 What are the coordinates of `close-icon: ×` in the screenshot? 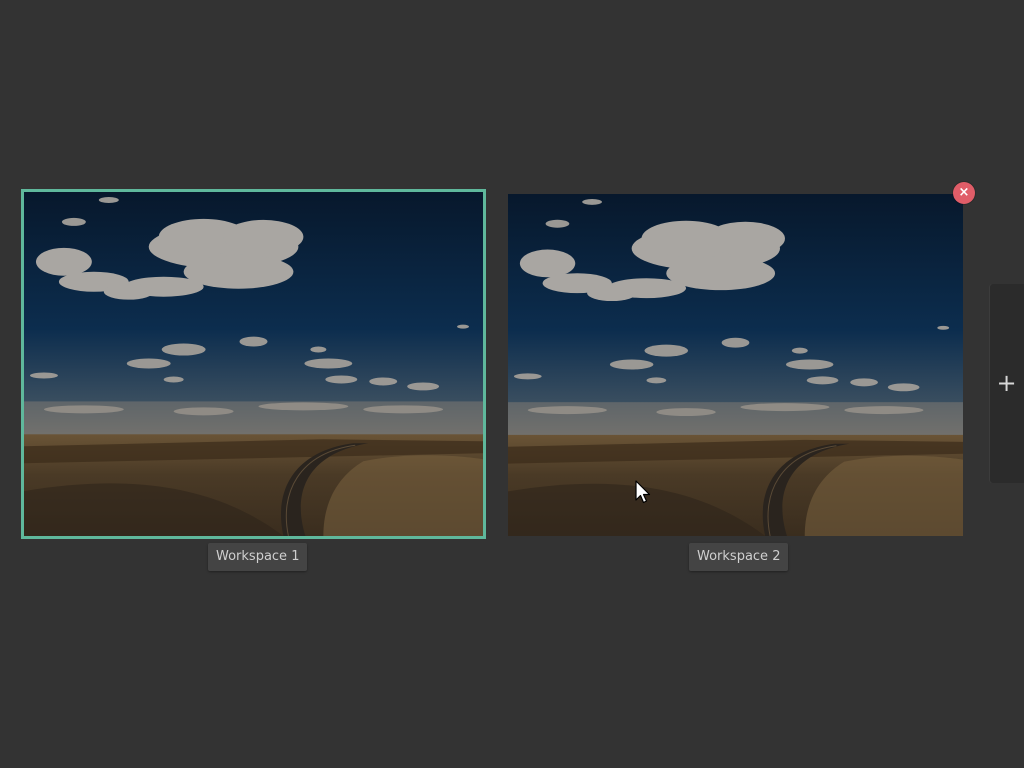 It's located at (964, 192).